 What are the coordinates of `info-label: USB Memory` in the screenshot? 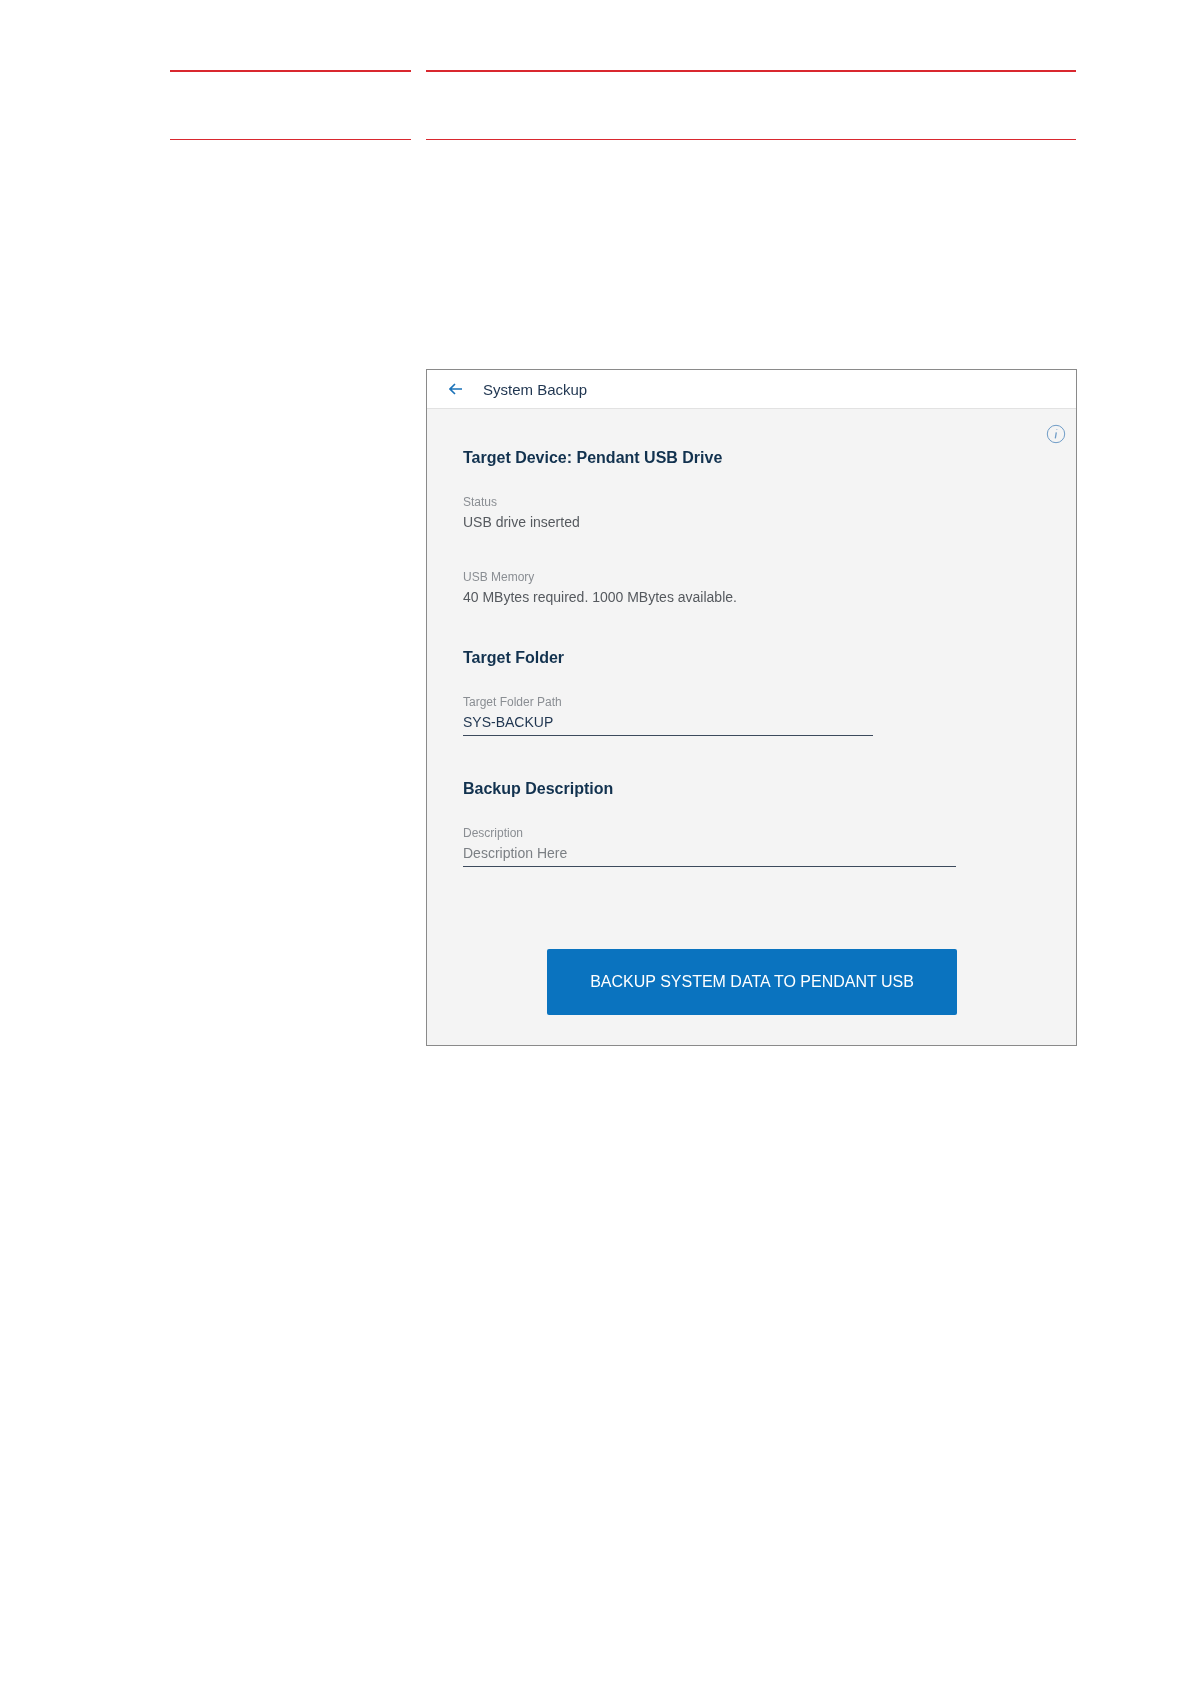 It's located at (499, 577).